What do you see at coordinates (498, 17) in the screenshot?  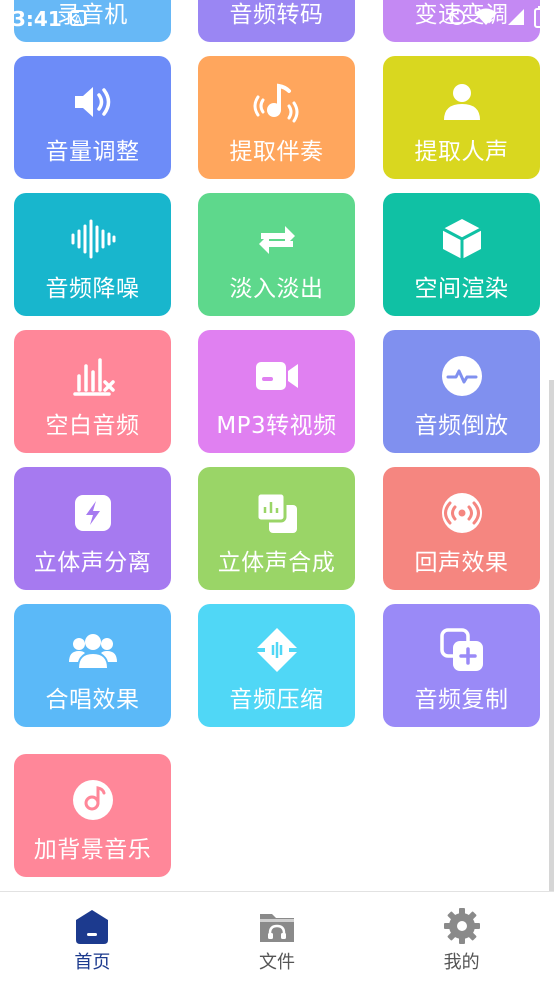 I see `status-icons` at bounding box center [498, 17].